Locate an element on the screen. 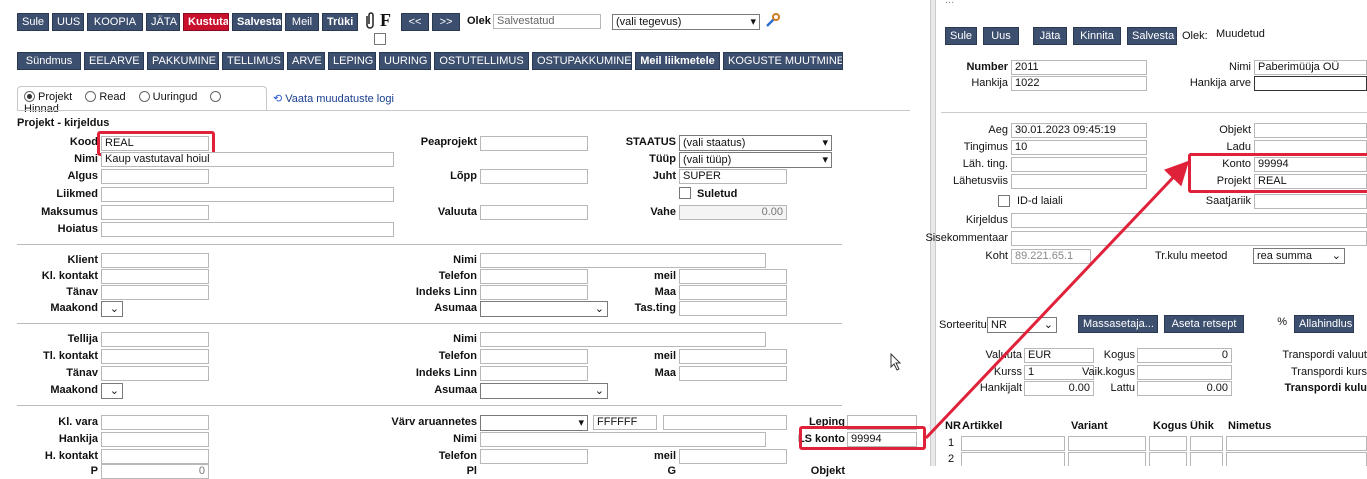  maa-input is located at coordinates (733, 292).